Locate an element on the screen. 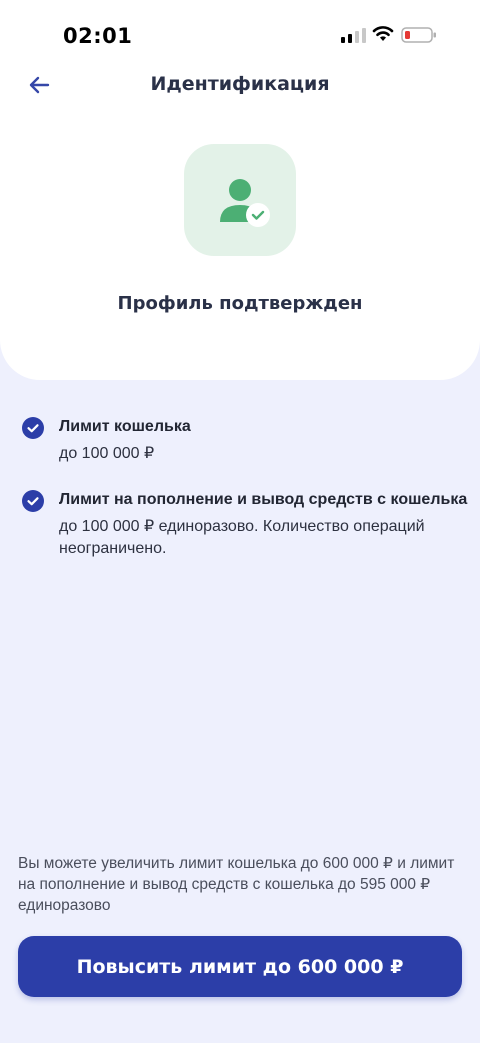 This screenshot has height=1043, width=480. status-time: 02:01 is located at coordinates (98, 36).